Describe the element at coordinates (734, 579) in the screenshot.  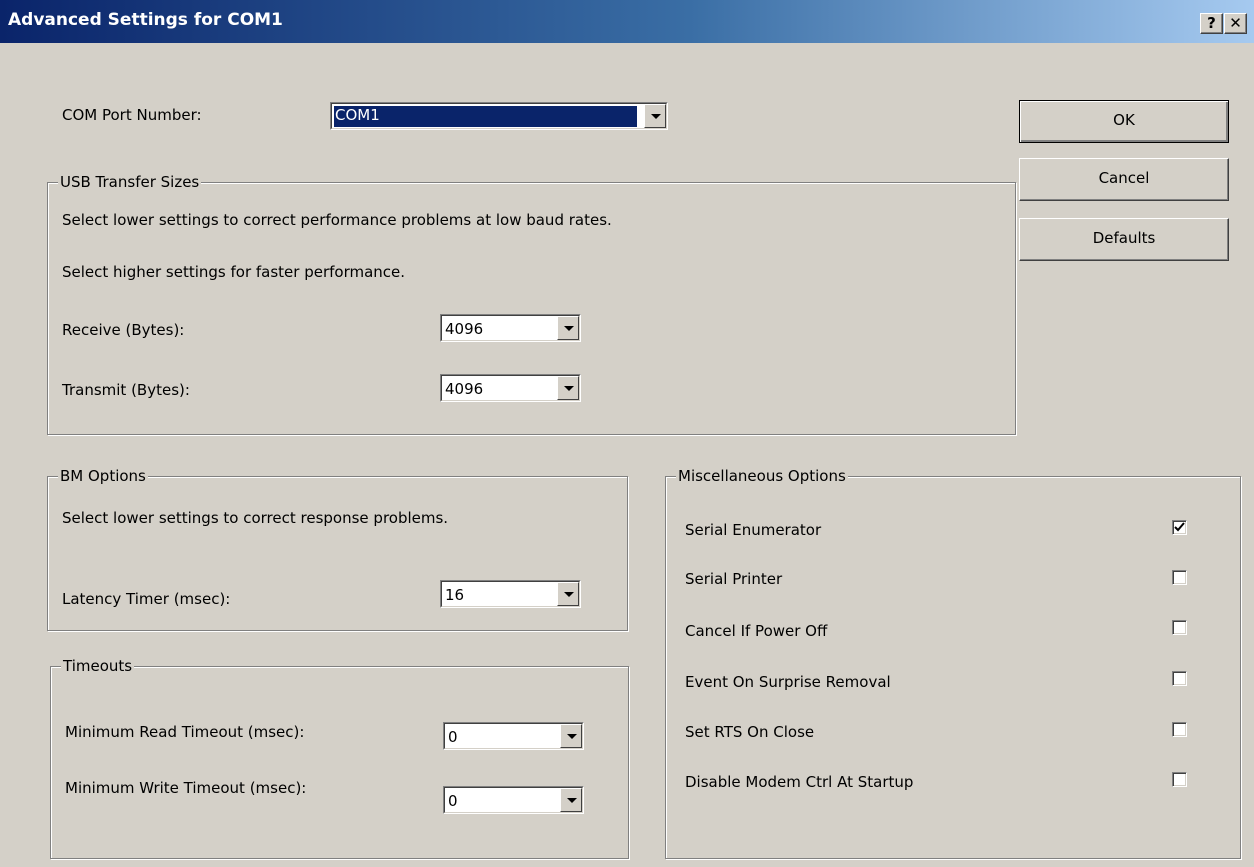
I see `misc-option-label: Serial Printer` at that location.